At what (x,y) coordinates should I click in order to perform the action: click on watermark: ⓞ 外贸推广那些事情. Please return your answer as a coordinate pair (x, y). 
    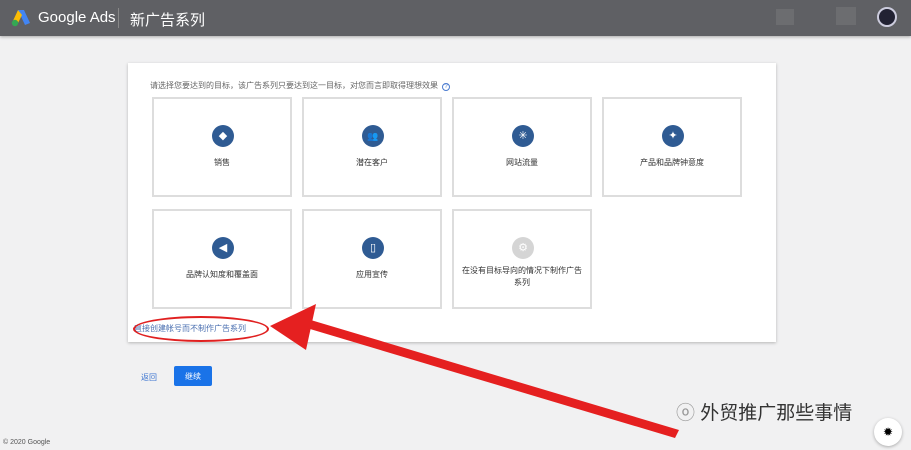
    Looking at the image, I should click on (764, 411).